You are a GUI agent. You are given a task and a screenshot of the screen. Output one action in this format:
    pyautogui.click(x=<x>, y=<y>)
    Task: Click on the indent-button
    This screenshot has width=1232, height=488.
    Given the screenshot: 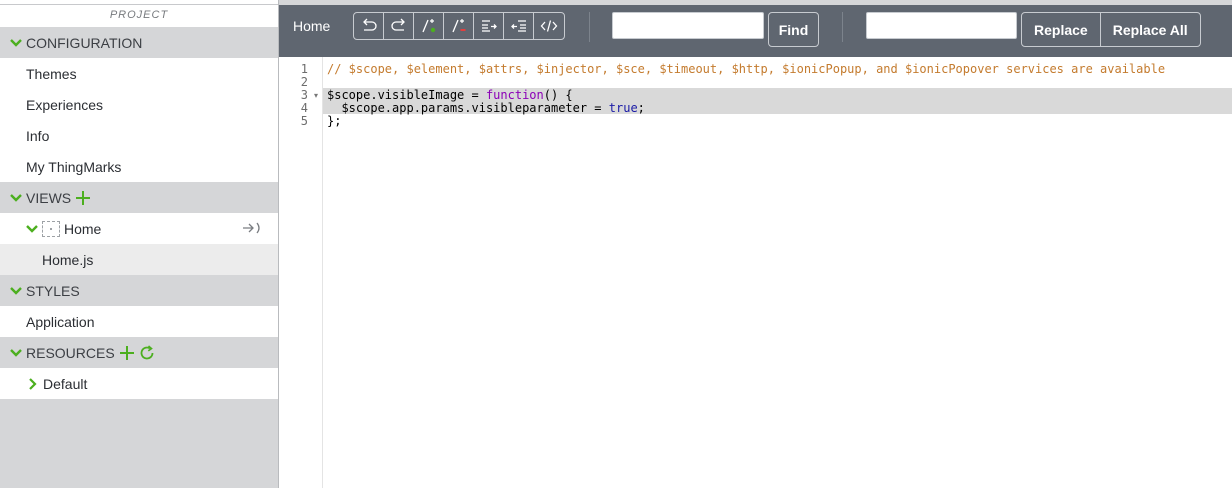 What is the action you would take?
    pyautogui.click(x=489, y=26)
    